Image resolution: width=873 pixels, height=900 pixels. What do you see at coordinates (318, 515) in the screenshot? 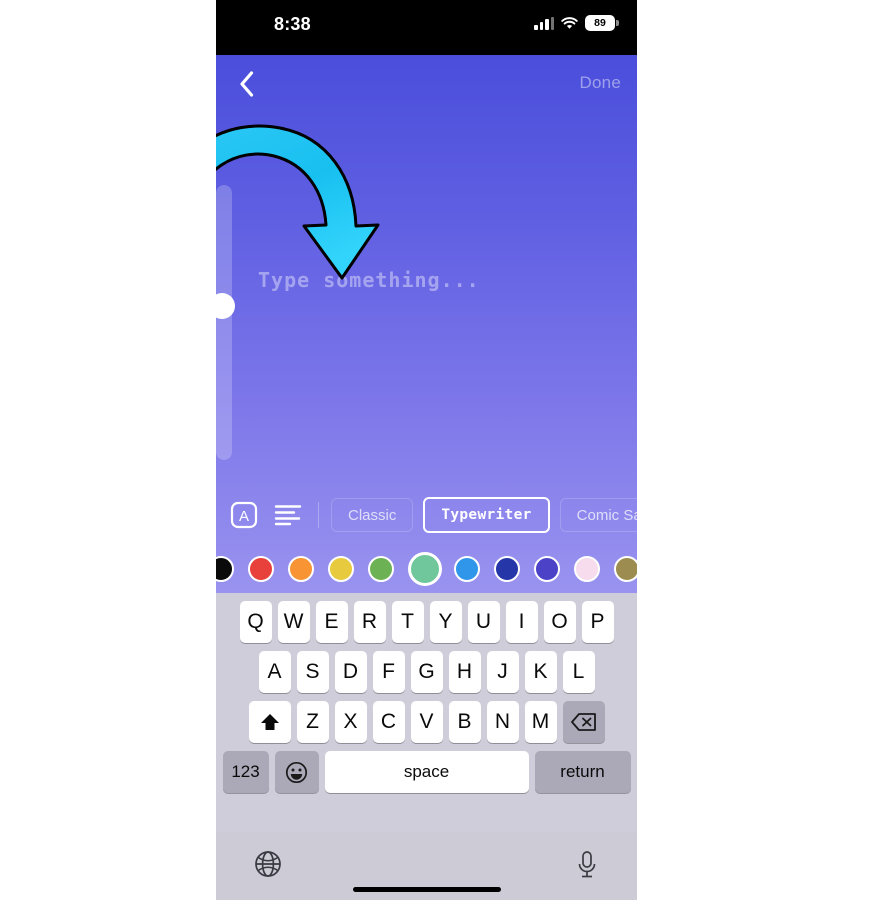
I see `toolbar-divider` at bounding box center [318, 515].